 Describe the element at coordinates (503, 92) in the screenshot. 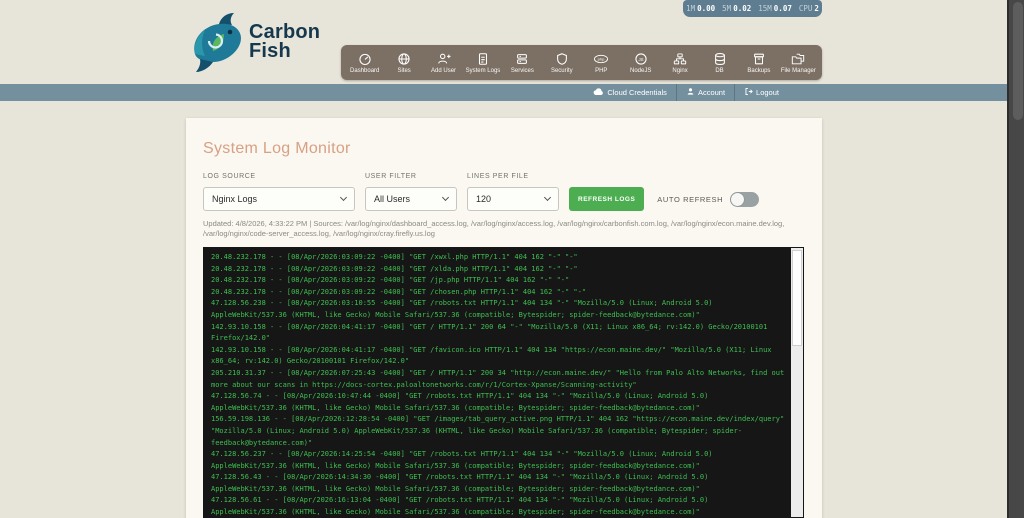

I see `utility-bar: Cloud Credentials Account Logout` at that location.